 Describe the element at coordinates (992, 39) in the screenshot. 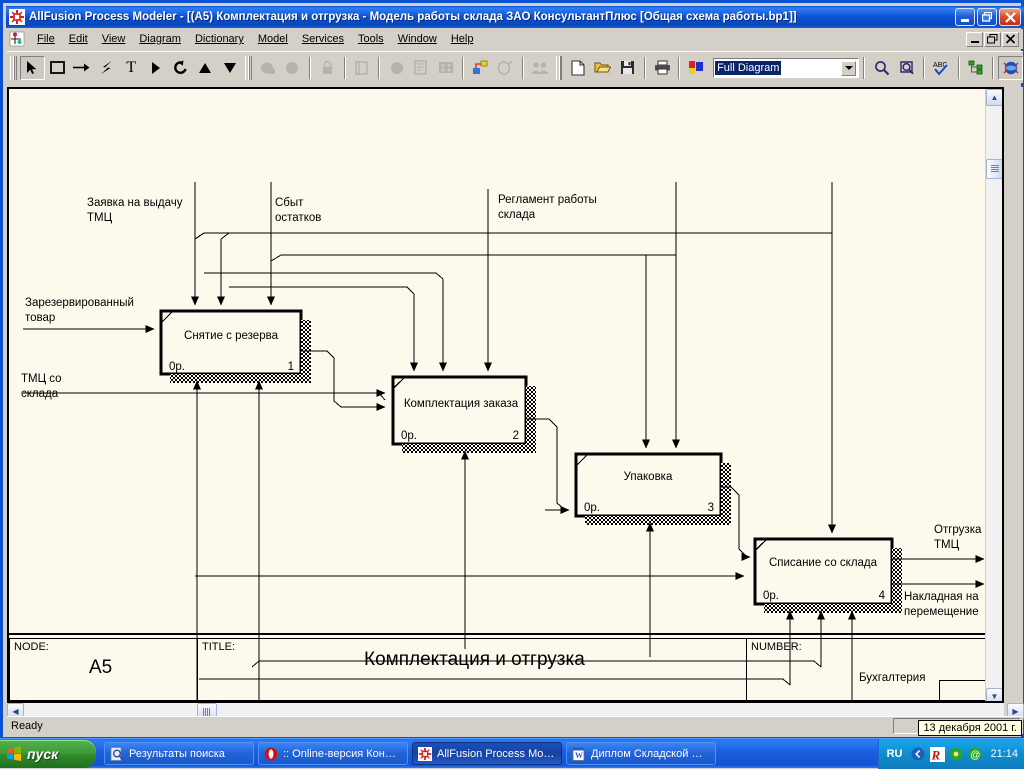

I see `mdi-restore-button` at that location.